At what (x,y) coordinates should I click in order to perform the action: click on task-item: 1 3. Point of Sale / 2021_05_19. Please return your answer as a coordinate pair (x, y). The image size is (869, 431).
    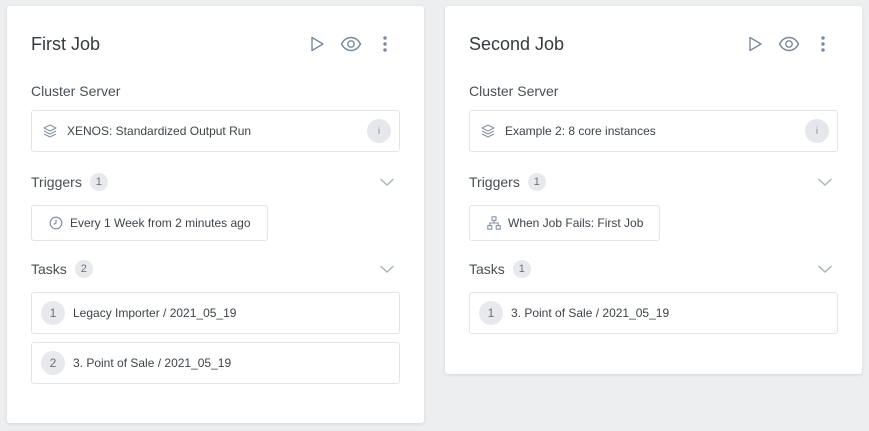
    Looking at the image, I should click on (653, 313).